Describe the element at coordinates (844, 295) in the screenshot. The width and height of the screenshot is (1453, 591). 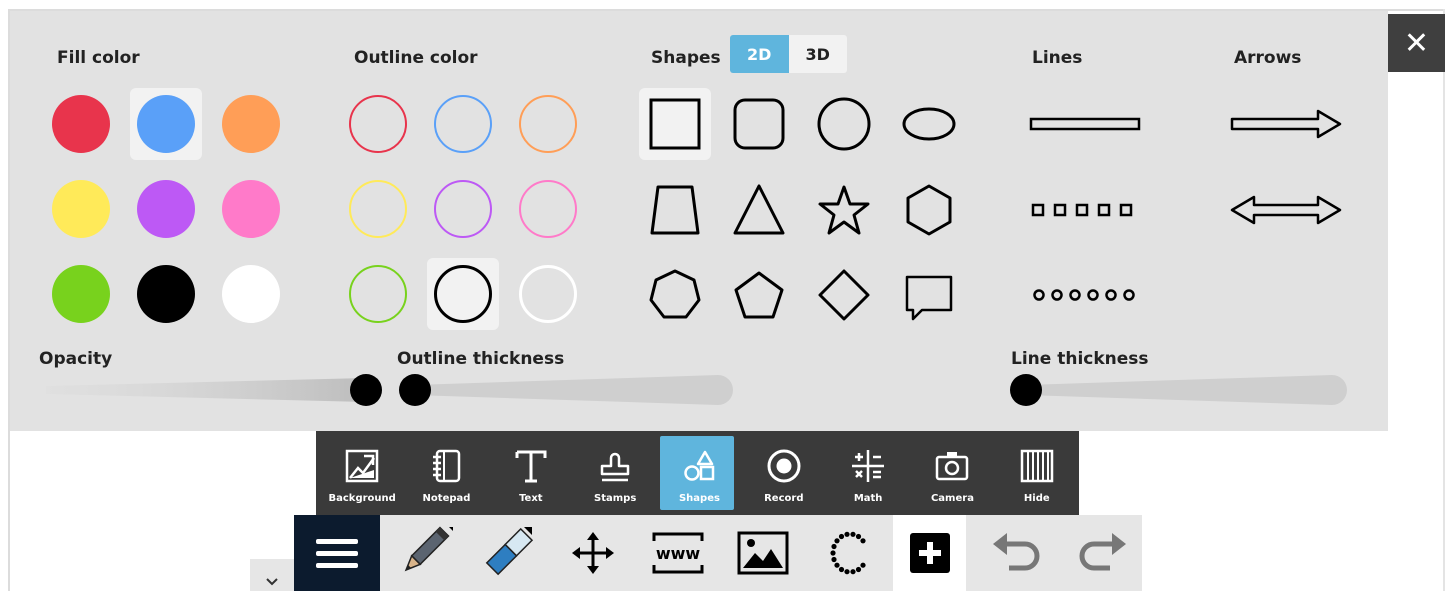
I see `shape-diamond` at that location.